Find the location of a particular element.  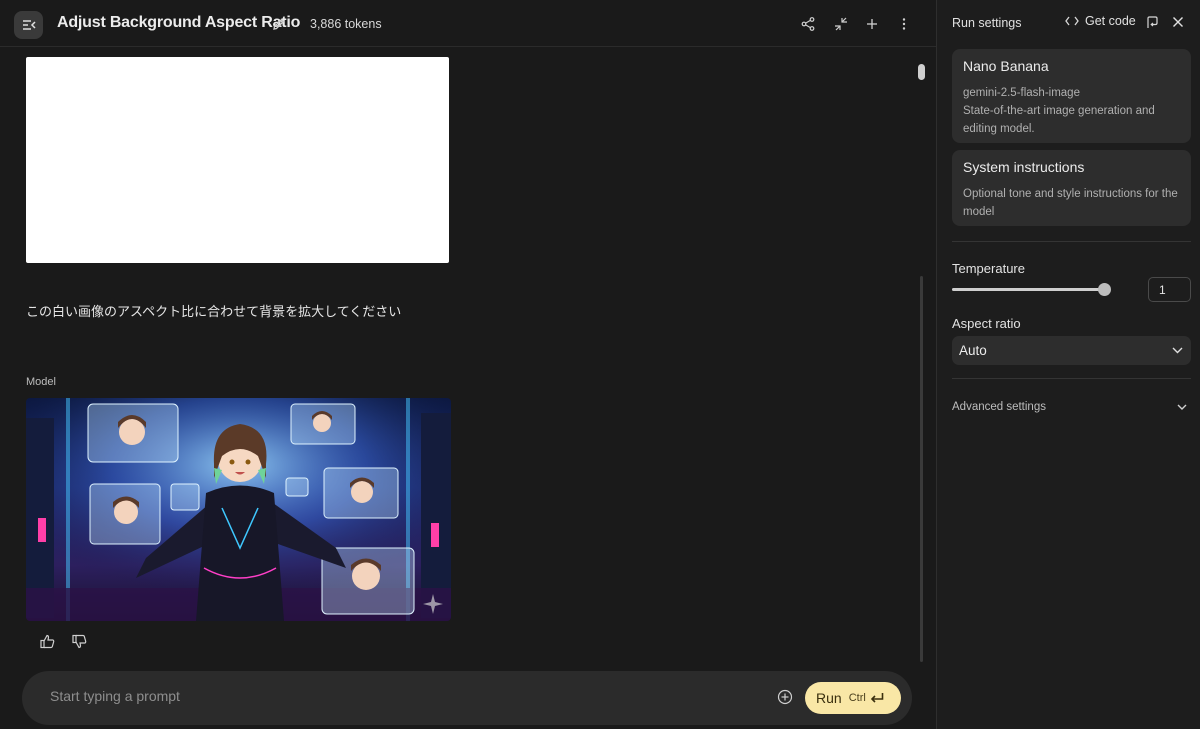

reset-settings-icon is located at coordinates (1152, 22).